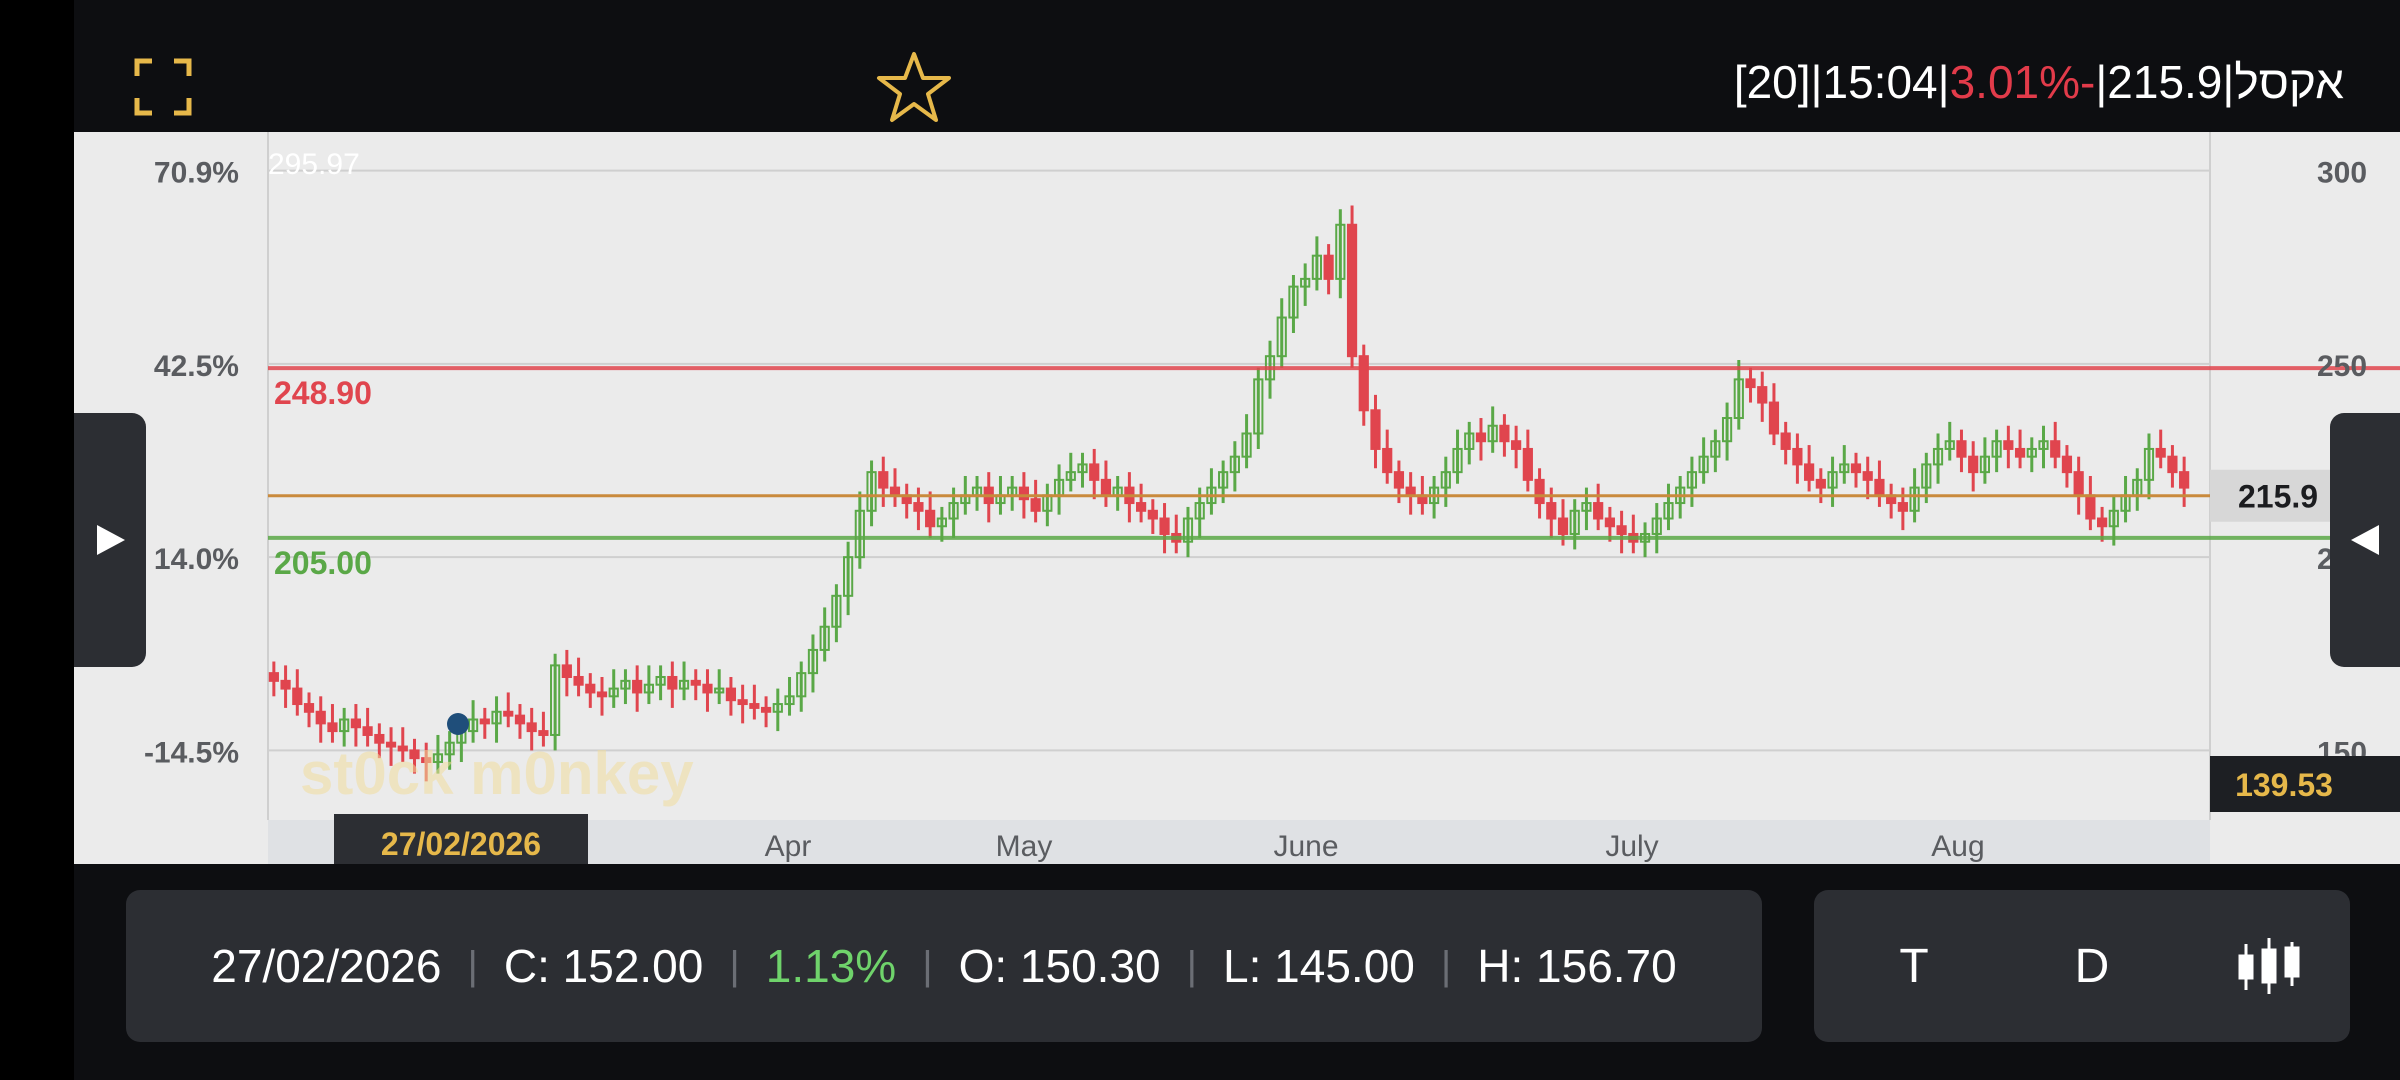 The width and height of the screenshot is (2400, 1080). Describe the element at coordinates (163, 87) in the screenshot. I see `fullscreen-icon` at that location.